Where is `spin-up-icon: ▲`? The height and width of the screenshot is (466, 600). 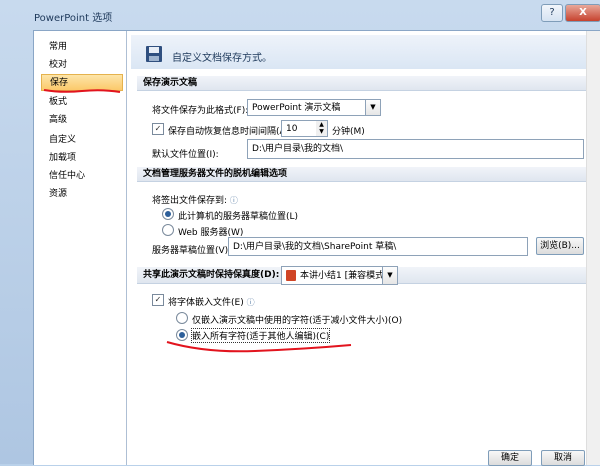
spin-up-icon: ▲ is located at coordinates (321, 124).